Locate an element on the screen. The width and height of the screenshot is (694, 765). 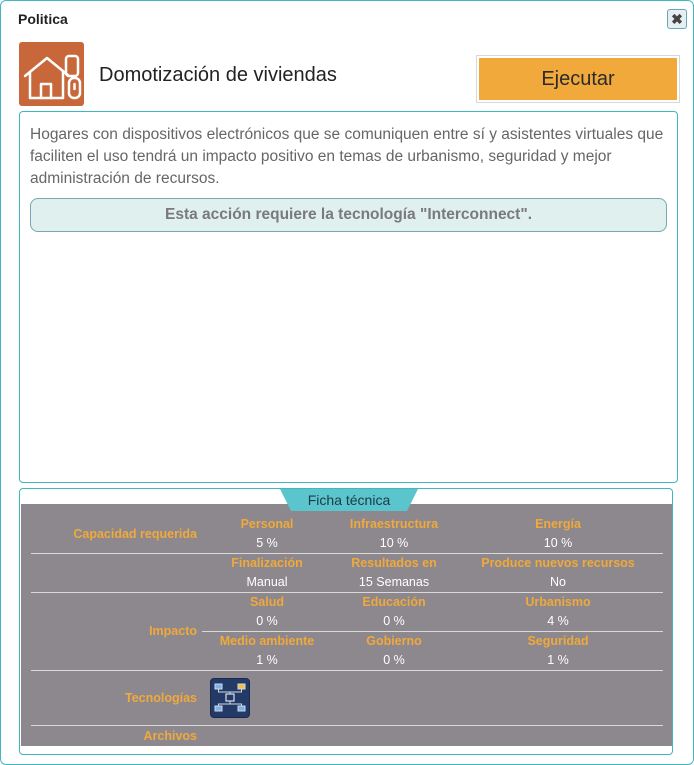
finalizacion-label: Finalización is located at coordinates (267, 563).